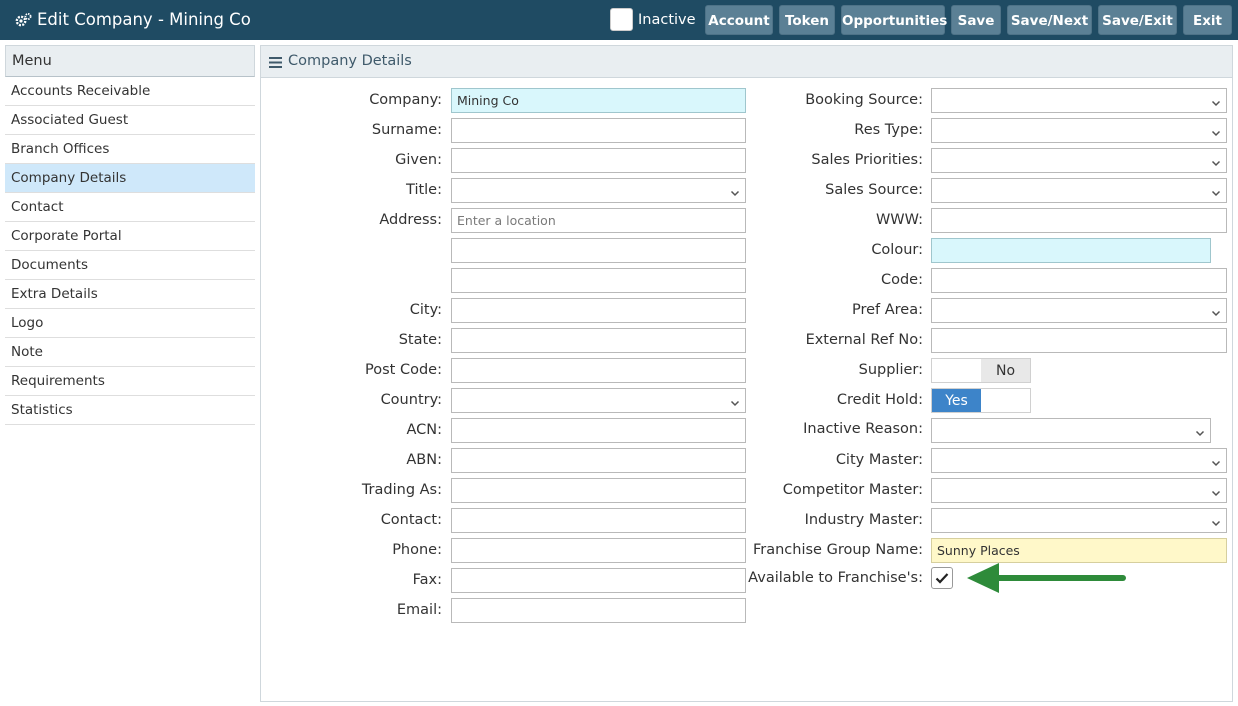 The height and width of the screenshot is (706, 1238). I want to click on sidebar-item-company-details: Company Details, so click(130, 178).